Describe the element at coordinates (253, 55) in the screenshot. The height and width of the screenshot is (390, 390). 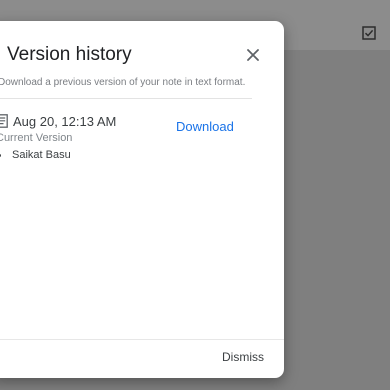
I see `close-icon` at that location.